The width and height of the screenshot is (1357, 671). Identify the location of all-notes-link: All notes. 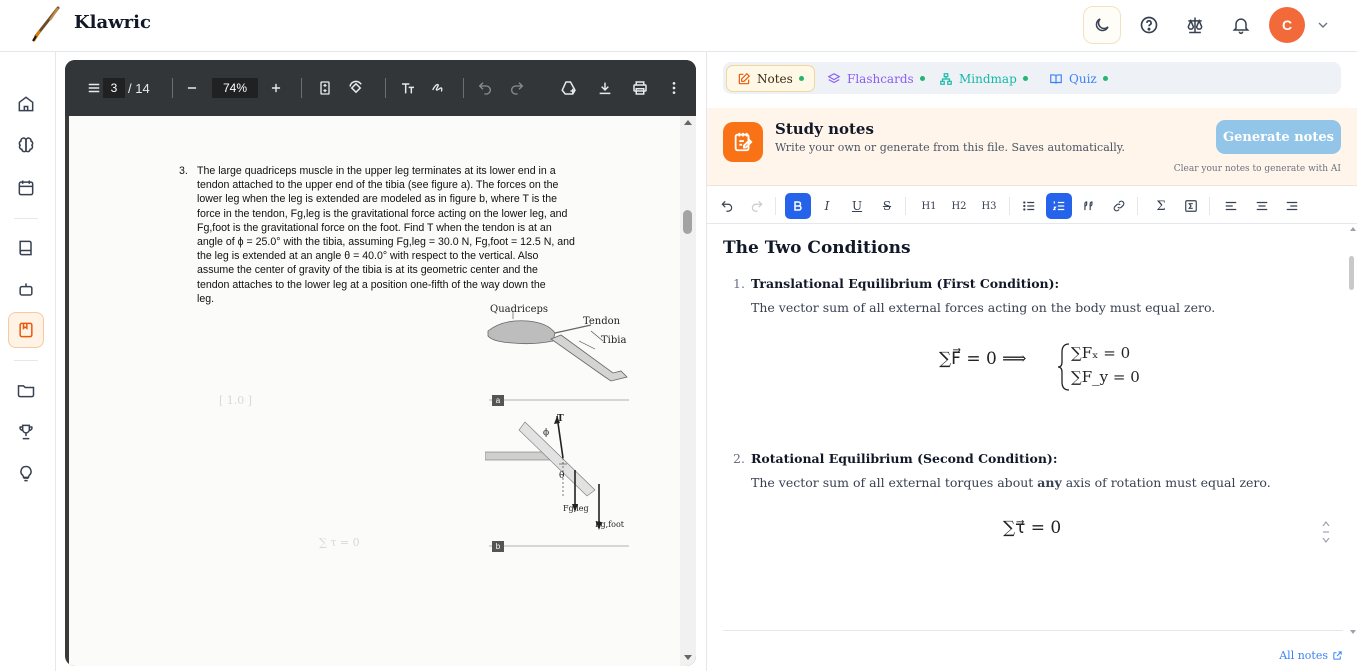
(1311, 655).